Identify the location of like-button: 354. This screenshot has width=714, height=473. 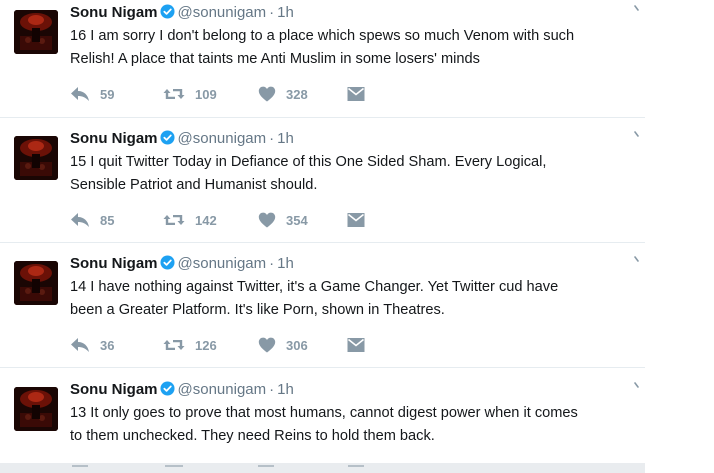
(283, 220).